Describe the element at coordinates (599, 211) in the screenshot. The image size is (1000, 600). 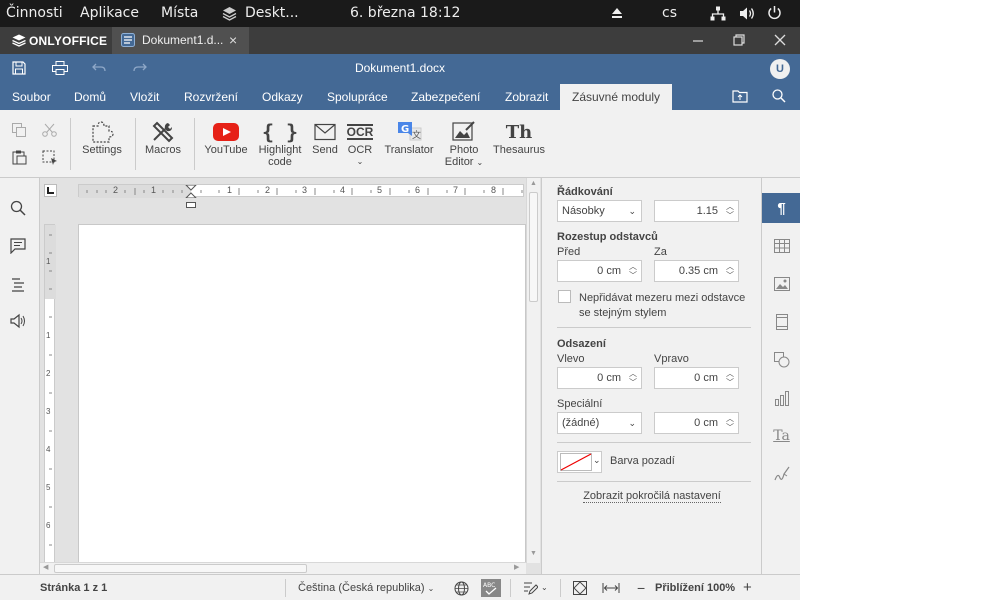
I see `line-spacing-type-select: Násobky ⌄` at that location.